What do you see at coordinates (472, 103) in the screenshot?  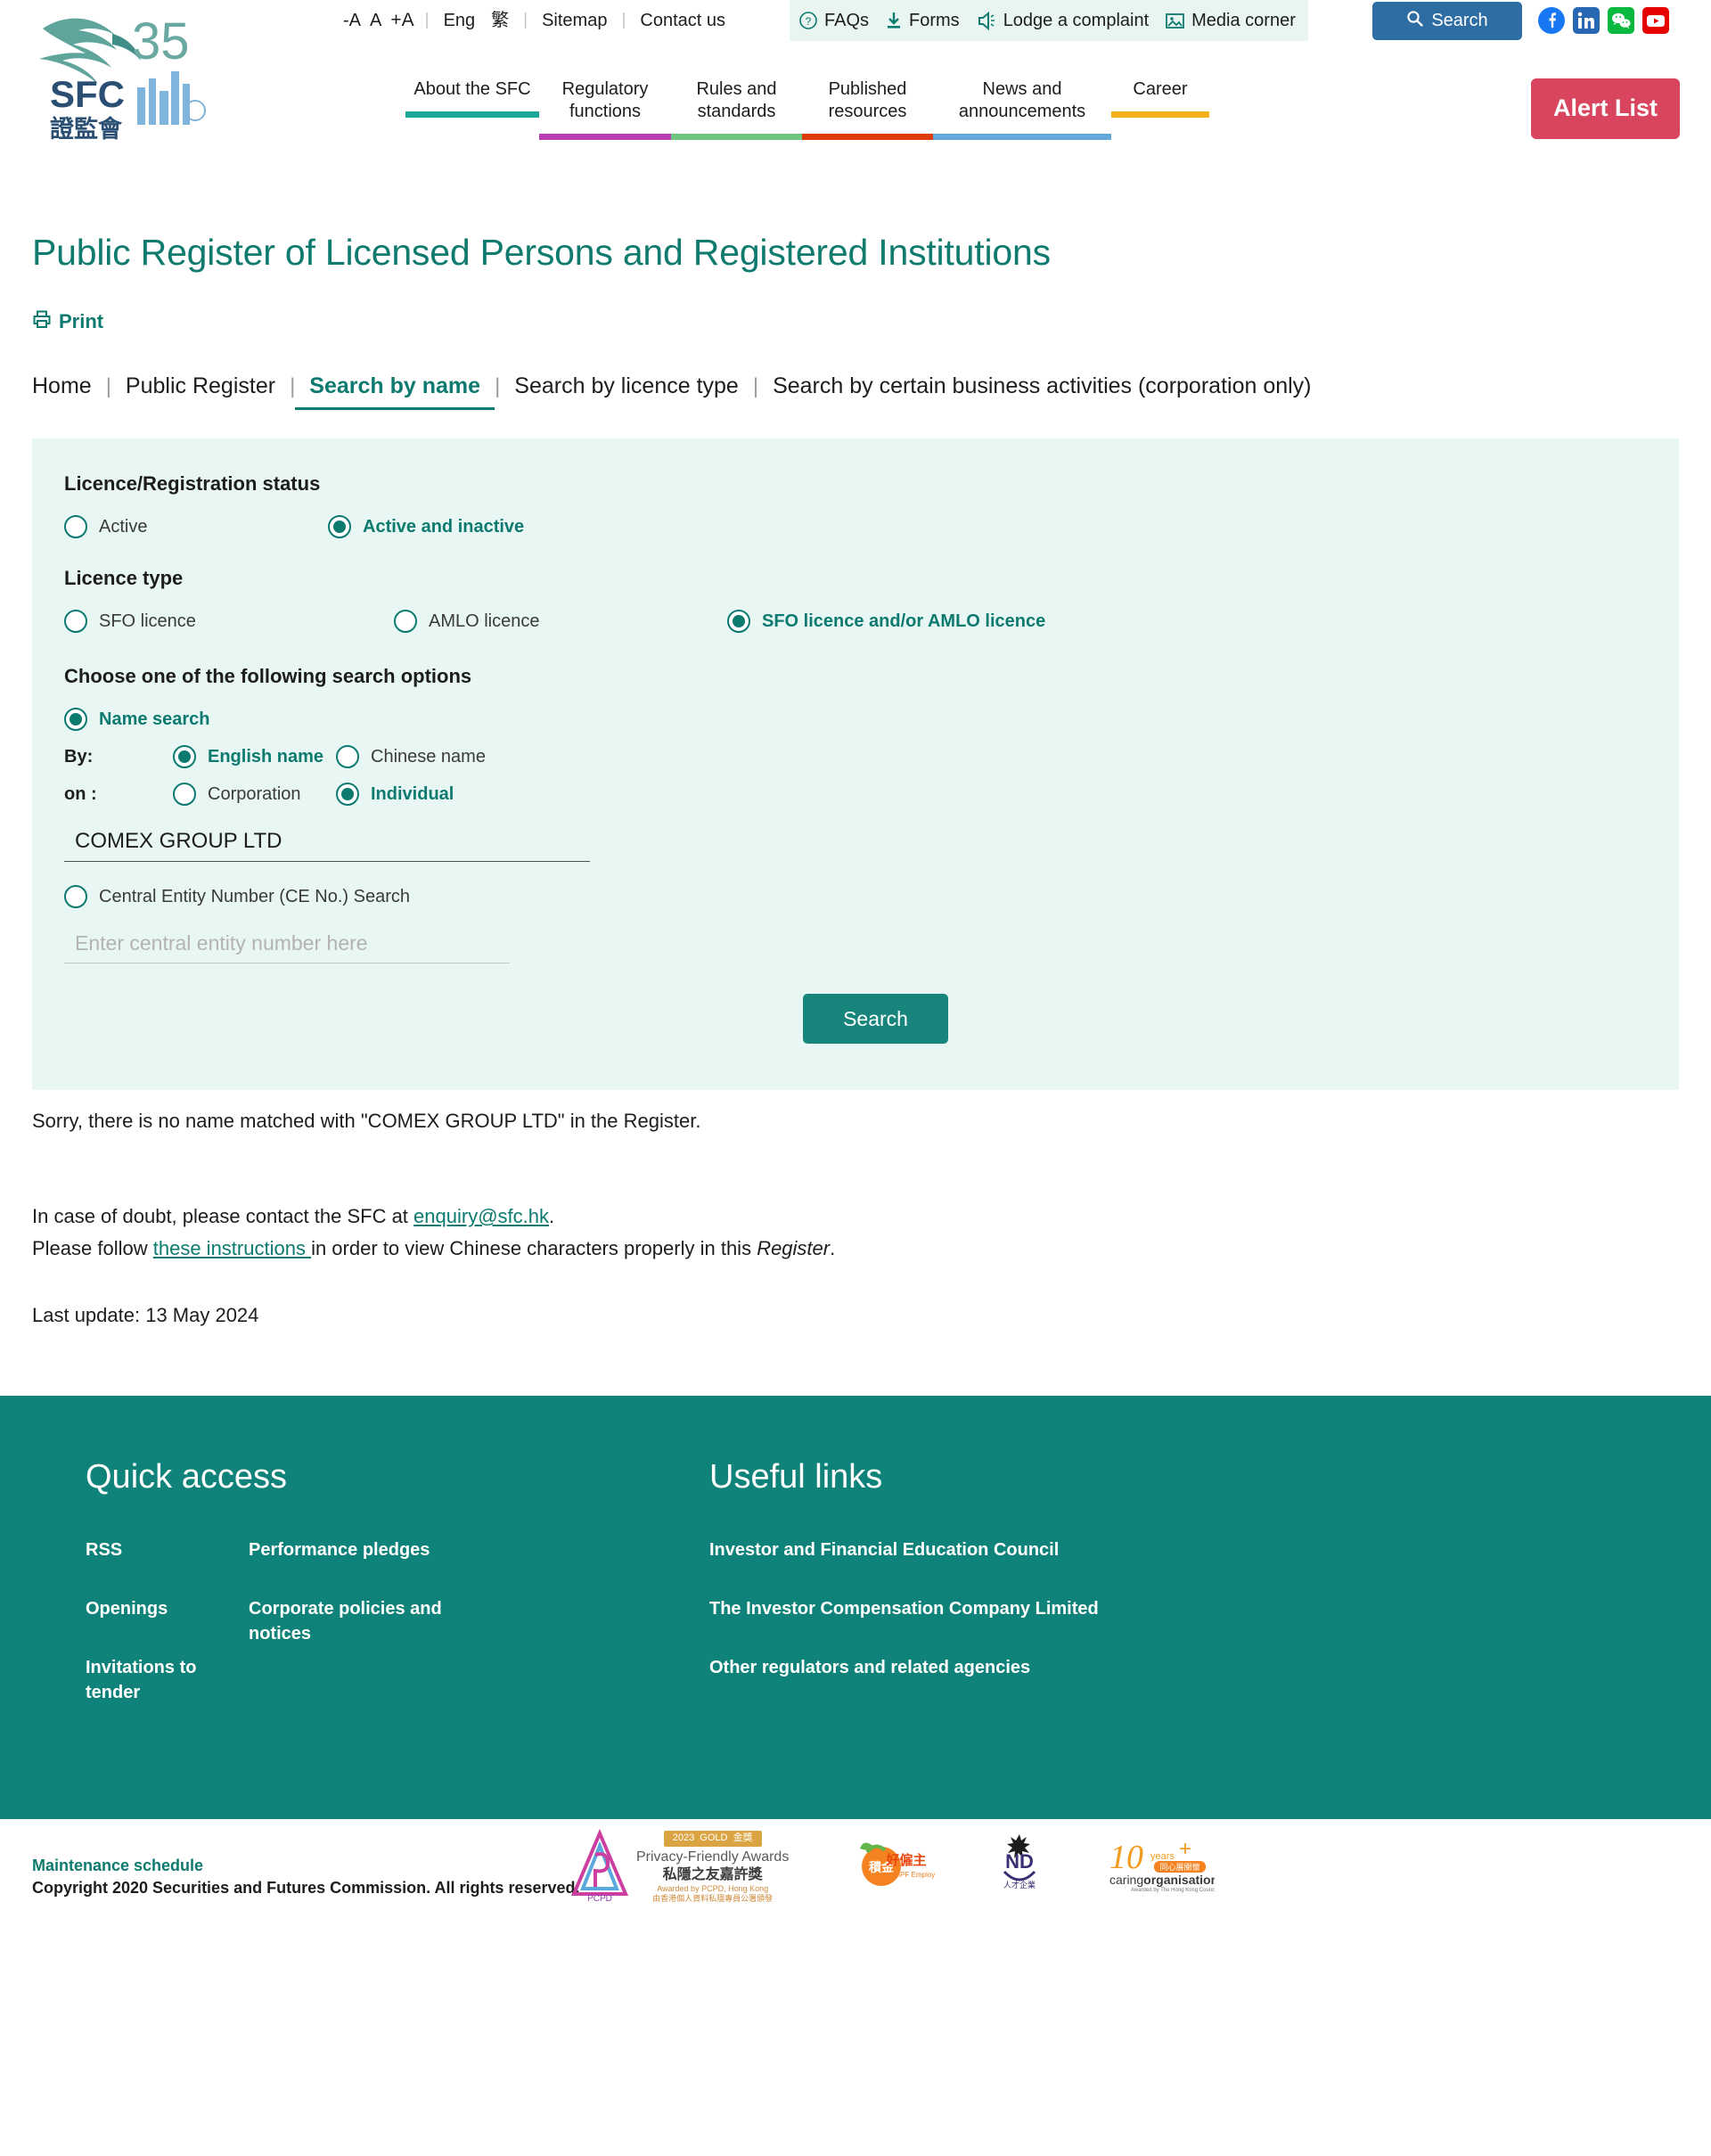 I see `nav-item-about-the-sfc: About the SFC` at bounding box center [472, 103].